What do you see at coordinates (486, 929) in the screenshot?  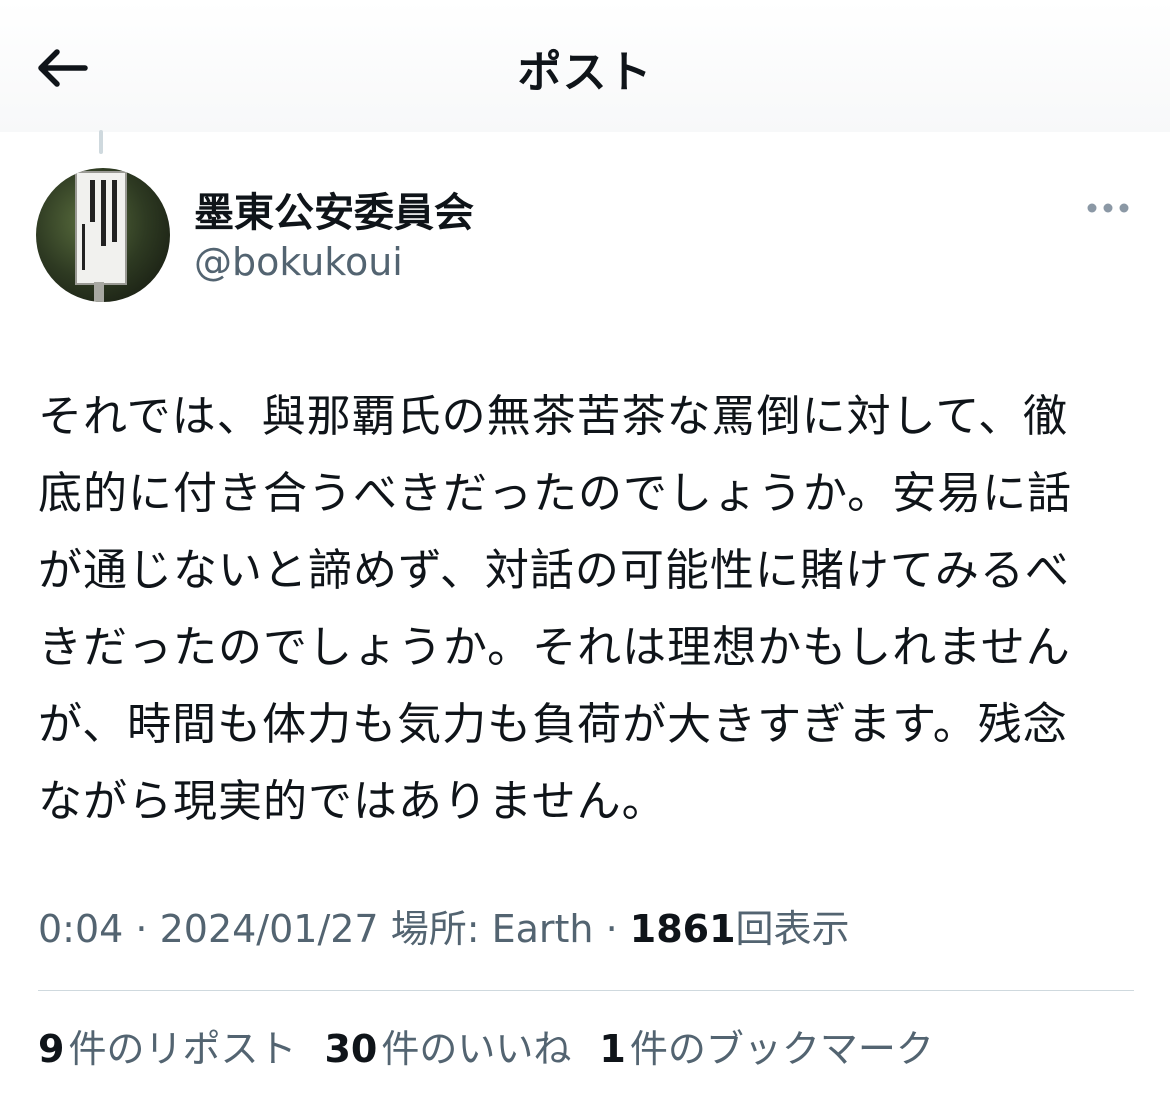 I see `post-location: 場所: Earth` at bounding box center [486, 929].